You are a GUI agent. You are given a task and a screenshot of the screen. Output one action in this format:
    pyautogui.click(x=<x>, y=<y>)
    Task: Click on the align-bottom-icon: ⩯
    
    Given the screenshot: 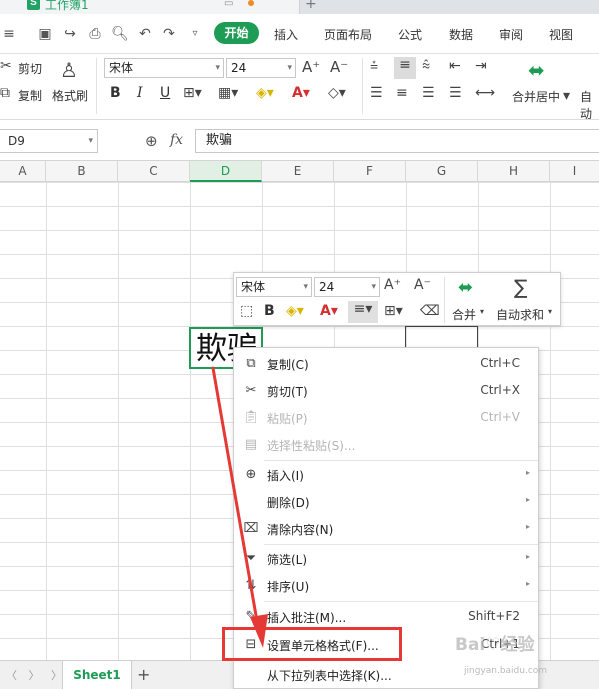 What is the action you would take?
    pyautogui.click(x=426, y=66)
    